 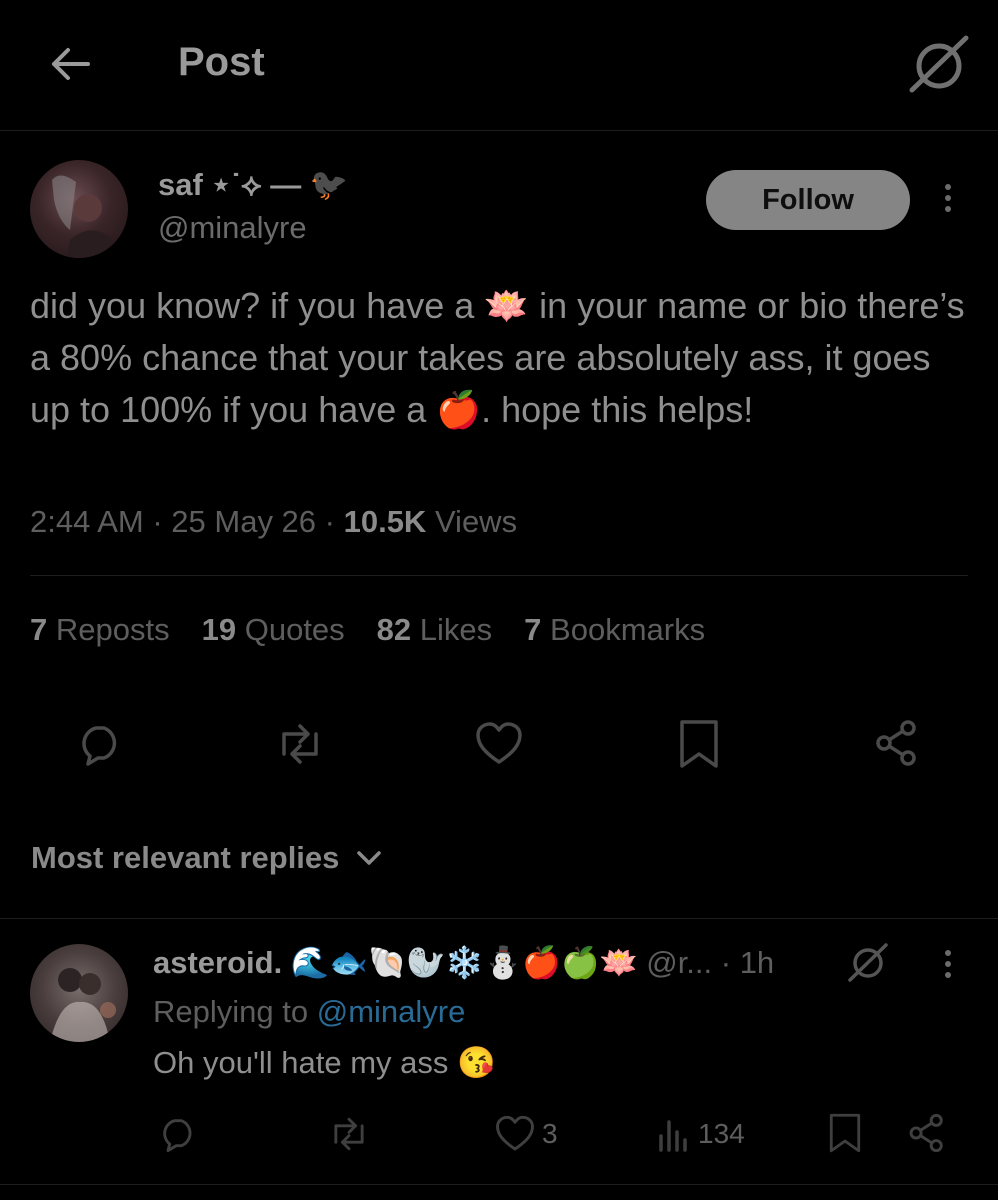 What do you see at coordinates (187, 521) in the screenshot?
I see `post-time: 2:44 AM · 25 May 26 ·` at bounding box center [187, 521].